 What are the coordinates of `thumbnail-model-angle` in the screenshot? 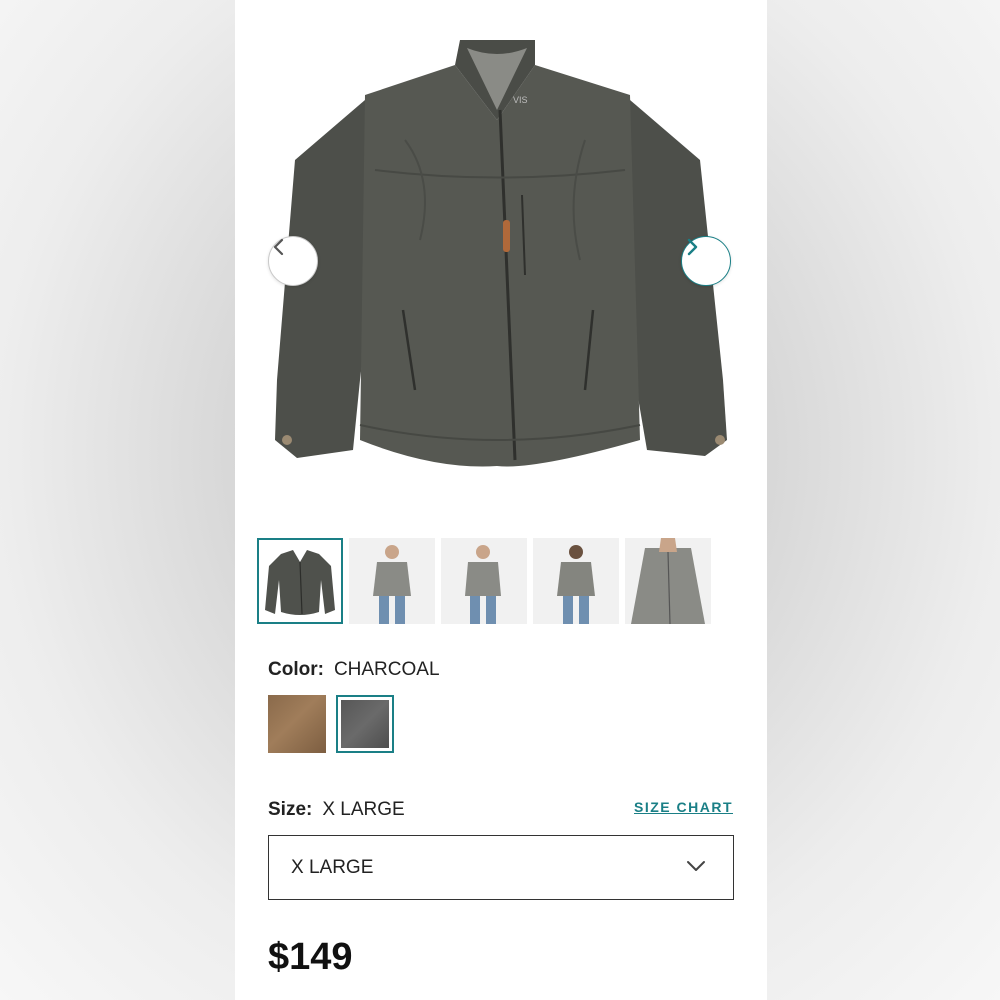 It's located at (484, 581).